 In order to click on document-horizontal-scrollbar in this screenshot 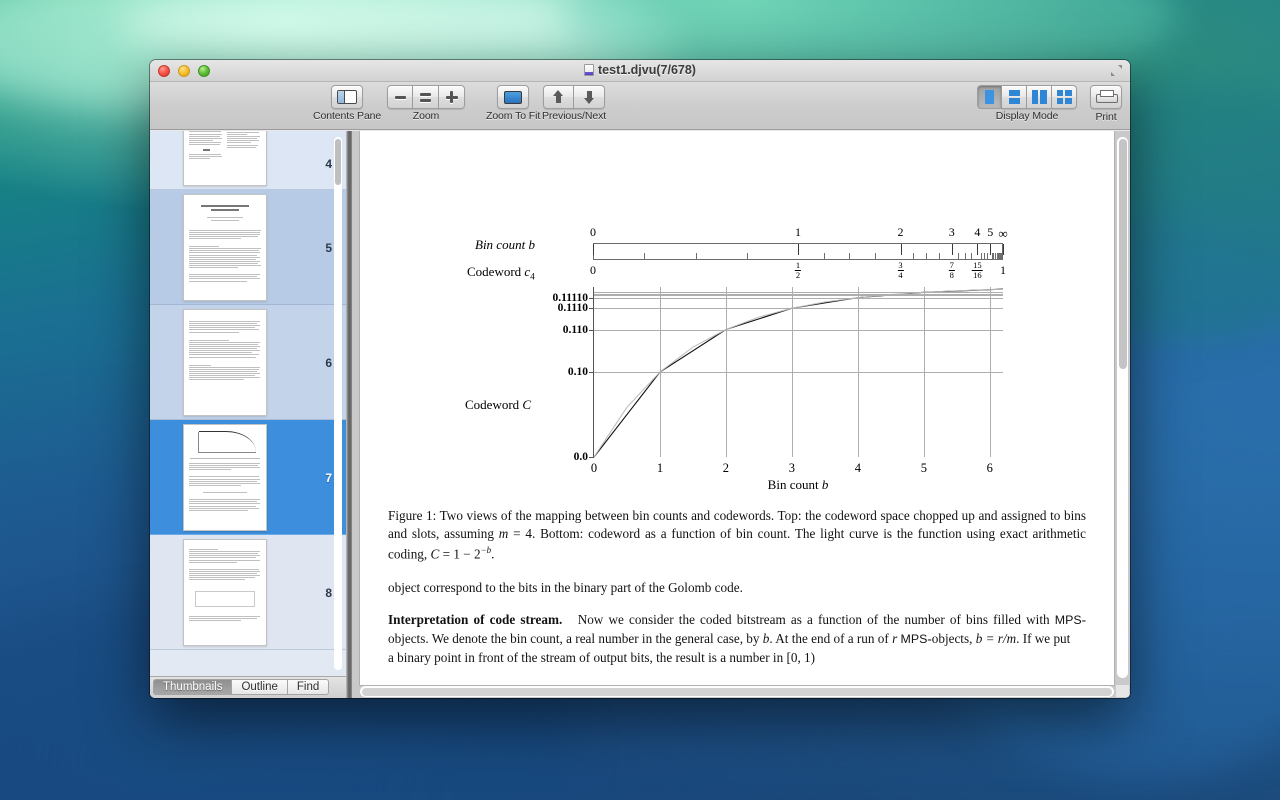, I will do `click(737, 691)`.